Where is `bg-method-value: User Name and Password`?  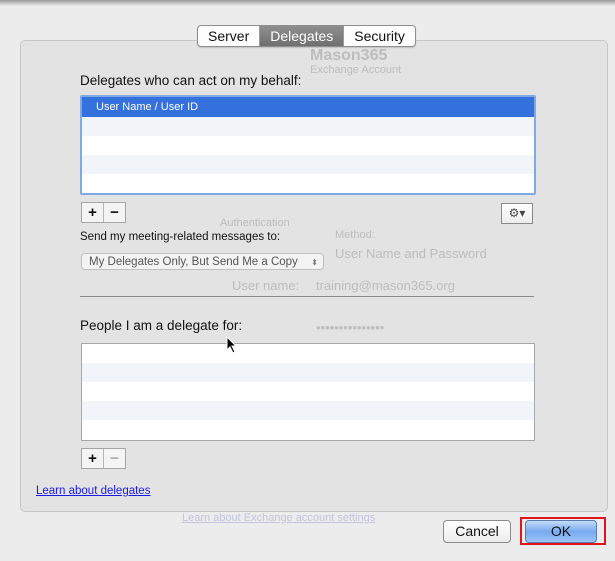
bg-method-value: User Name and Password is located at coordinates (411, 253).